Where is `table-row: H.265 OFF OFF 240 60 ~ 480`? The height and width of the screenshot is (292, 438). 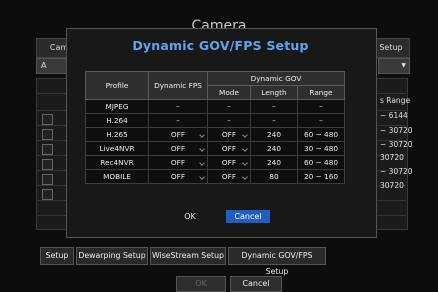
table-row: H.265 OFF OFF 240 60 ~ 480 is located at coordinates (215, 134).